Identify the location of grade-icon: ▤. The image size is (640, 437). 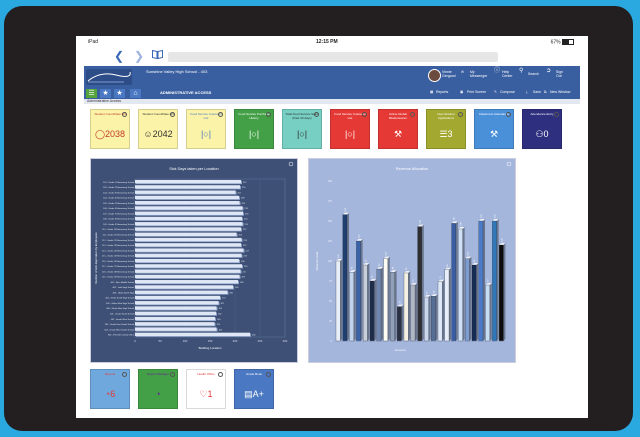
(248, 394).